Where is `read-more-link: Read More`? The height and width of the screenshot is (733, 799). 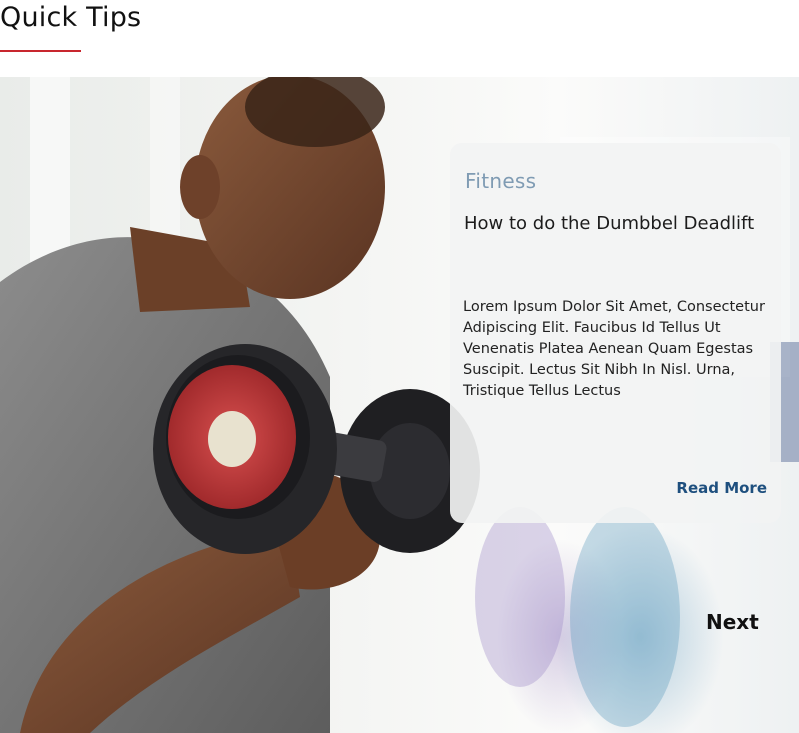
read-more-link: Read More is located at coordinates (721, 488).